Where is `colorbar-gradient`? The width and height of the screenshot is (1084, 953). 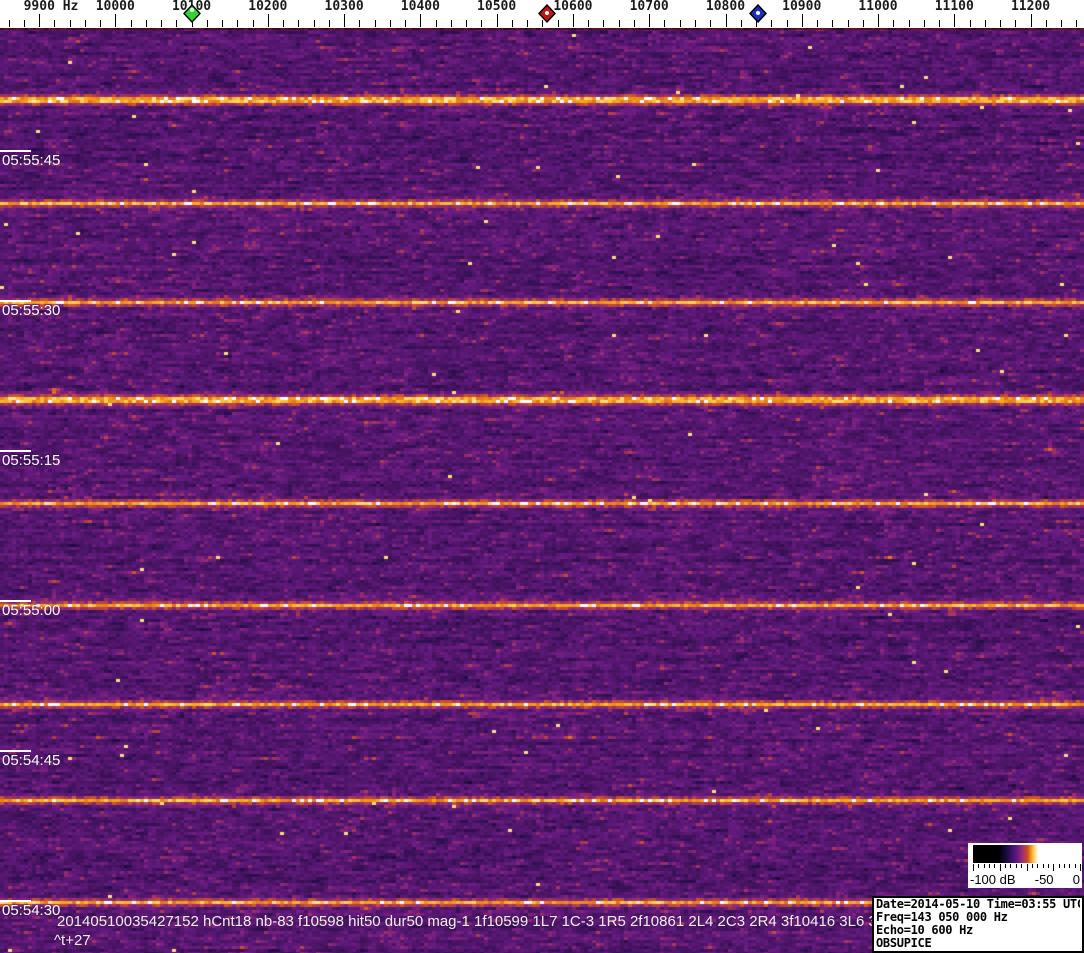 colorbar-gradient is located at coordinates (1026, 854).